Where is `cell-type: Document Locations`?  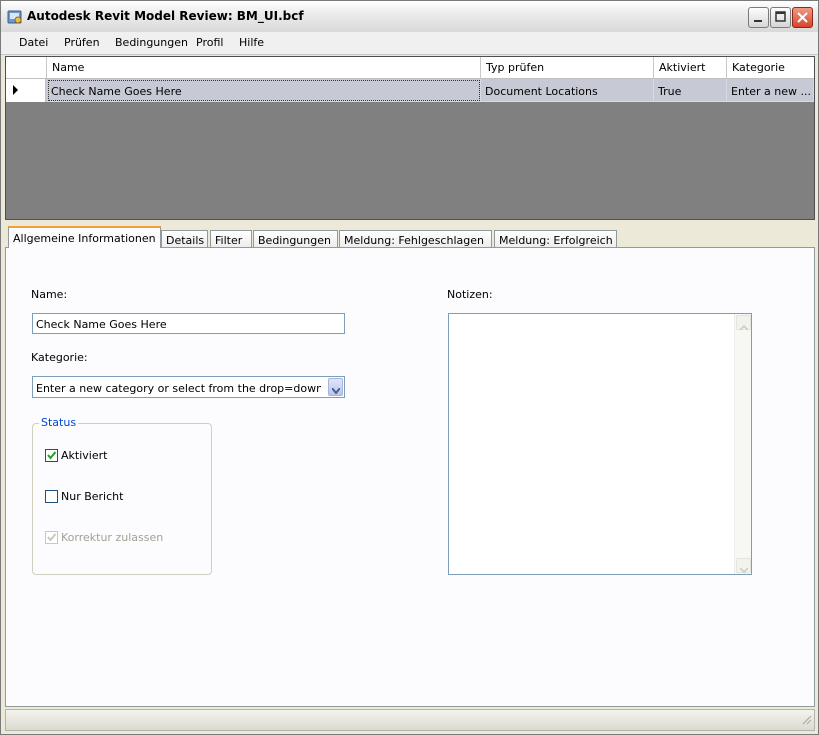 cell-type: Document Locations is located at coordinates (567, 90).